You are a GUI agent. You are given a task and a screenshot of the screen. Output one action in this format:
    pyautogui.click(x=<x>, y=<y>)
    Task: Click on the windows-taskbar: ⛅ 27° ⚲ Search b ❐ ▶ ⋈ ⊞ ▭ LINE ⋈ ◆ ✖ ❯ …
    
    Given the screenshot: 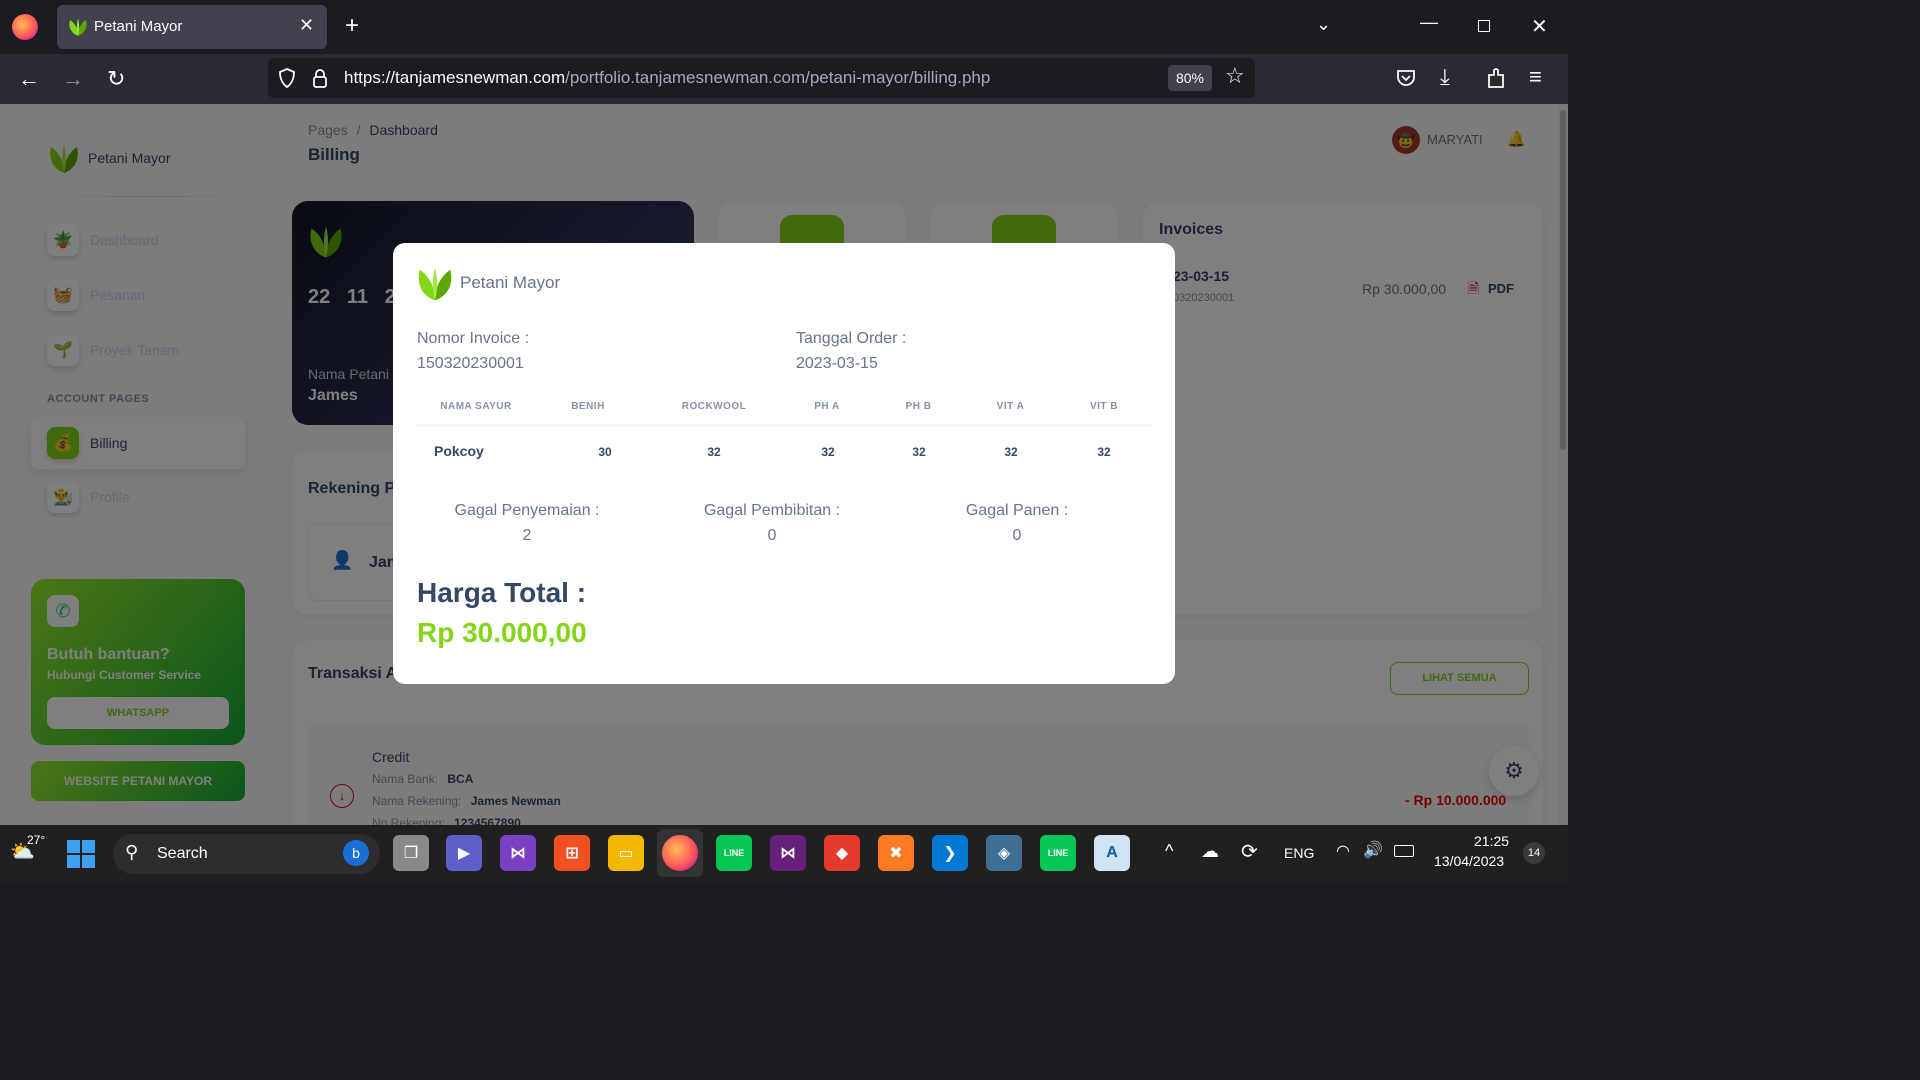 What is the action you would take?
    pyautogui.click(x=784, y=853)
    